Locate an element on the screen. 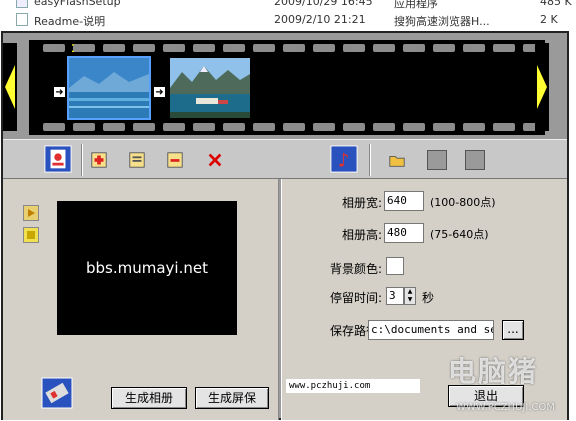 Image resolution: width=576 pixels, height=421 pixels. preview-text: bbs.mumayi.net is located at coordinates (147, 268).